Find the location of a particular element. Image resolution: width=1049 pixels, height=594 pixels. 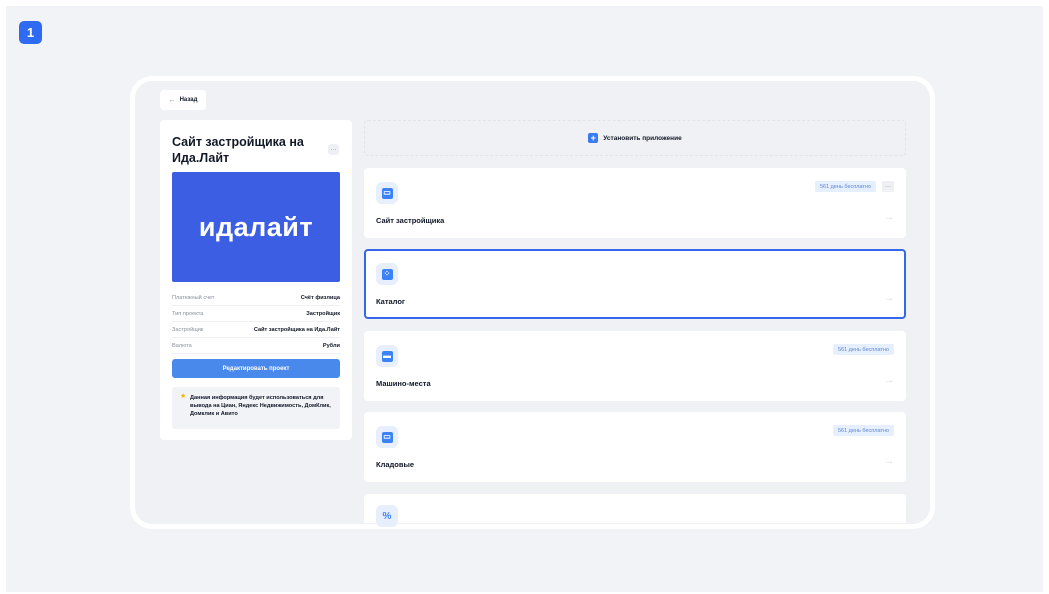

storage-icon: ▭ is located at coordinates (387, 437).